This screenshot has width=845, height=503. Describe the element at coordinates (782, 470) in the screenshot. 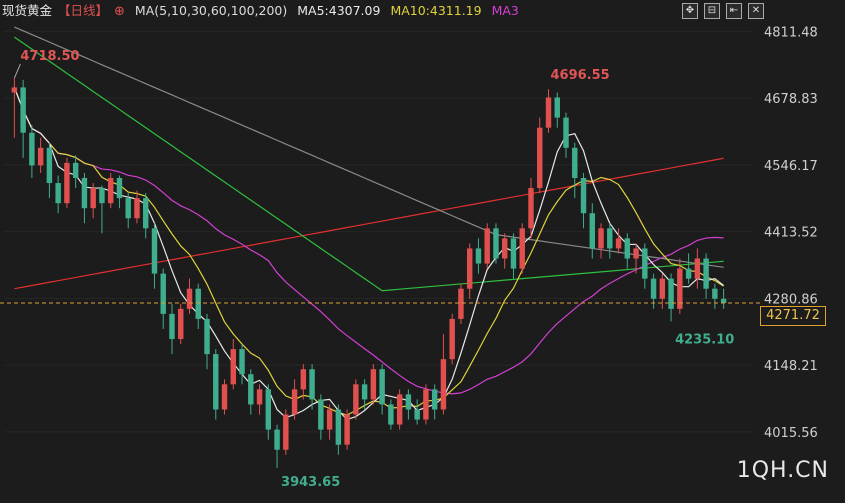

I see `watermark-logo: 1QH.CN` at that location.